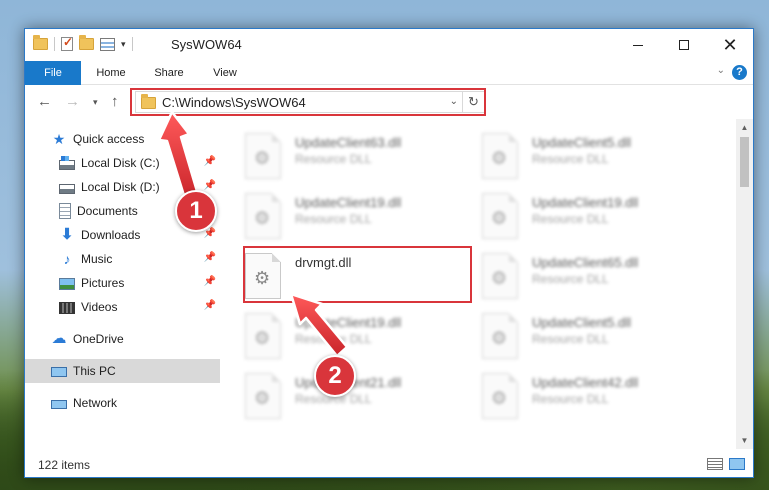 The height and width of the screenshot is (490, 769). I want to click on music-icon: ♪, so click(67, 259).